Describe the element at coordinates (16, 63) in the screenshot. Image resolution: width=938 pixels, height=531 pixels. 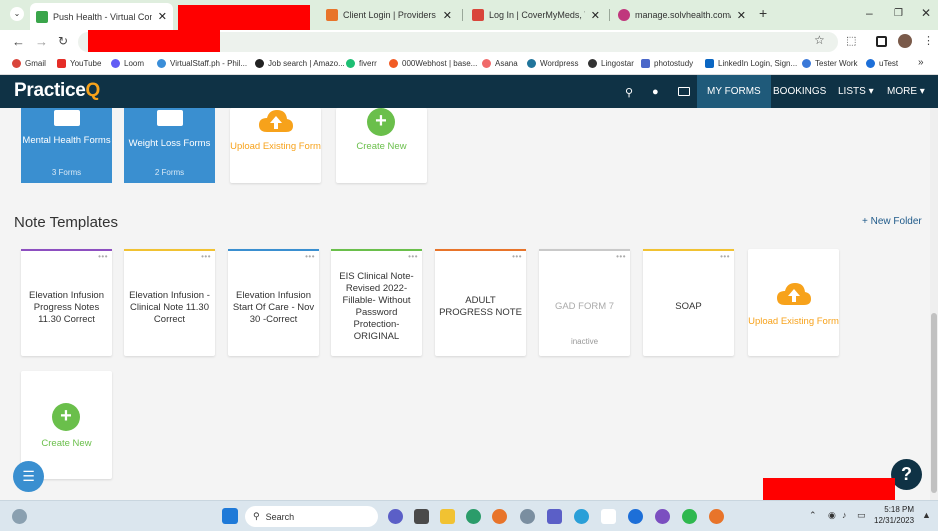
I see `gmail-icon` at that location.